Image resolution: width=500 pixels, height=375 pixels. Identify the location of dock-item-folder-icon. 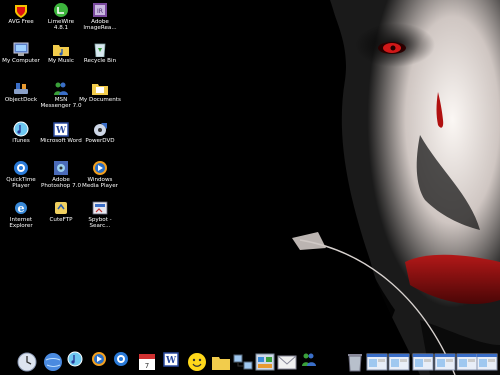
(221, 362).